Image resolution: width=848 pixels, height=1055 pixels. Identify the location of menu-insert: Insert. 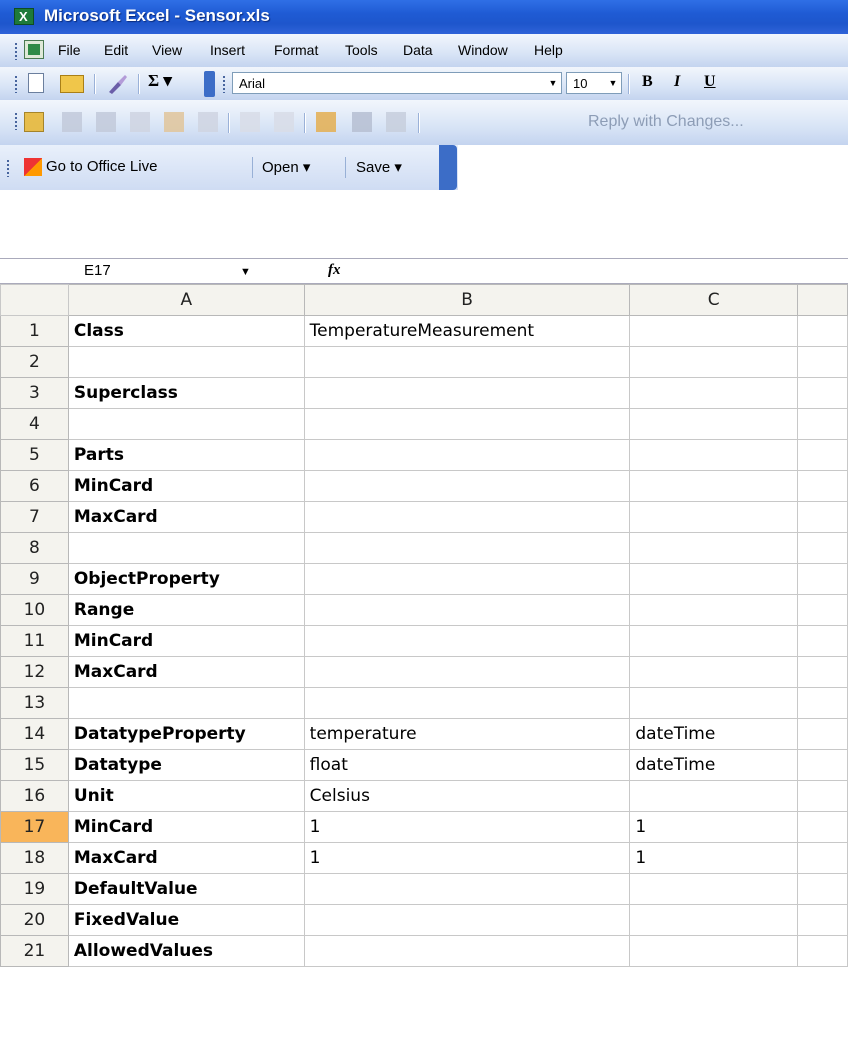
(227, 50).